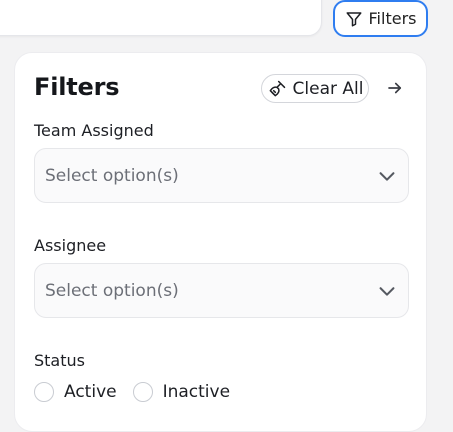  Describe the element at coordinates (221, 290) in the screenshot. I see `assignee-select: Select option(s)` at that location.